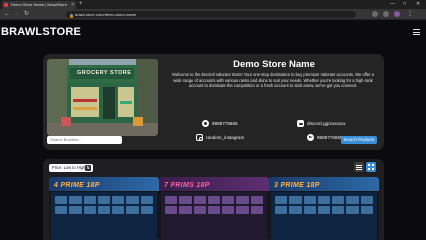 The height and width of the screenshot is (240, 426). I want to click on search-products-button: Search Products, so click(359, 140).